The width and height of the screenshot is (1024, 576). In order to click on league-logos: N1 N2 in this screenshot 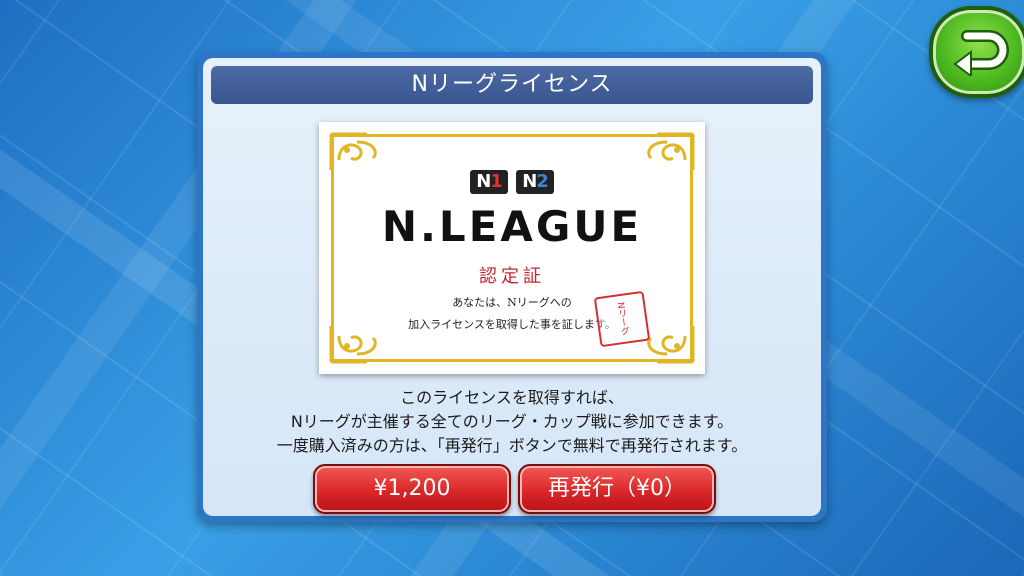, I will do `click(512, 182)`.